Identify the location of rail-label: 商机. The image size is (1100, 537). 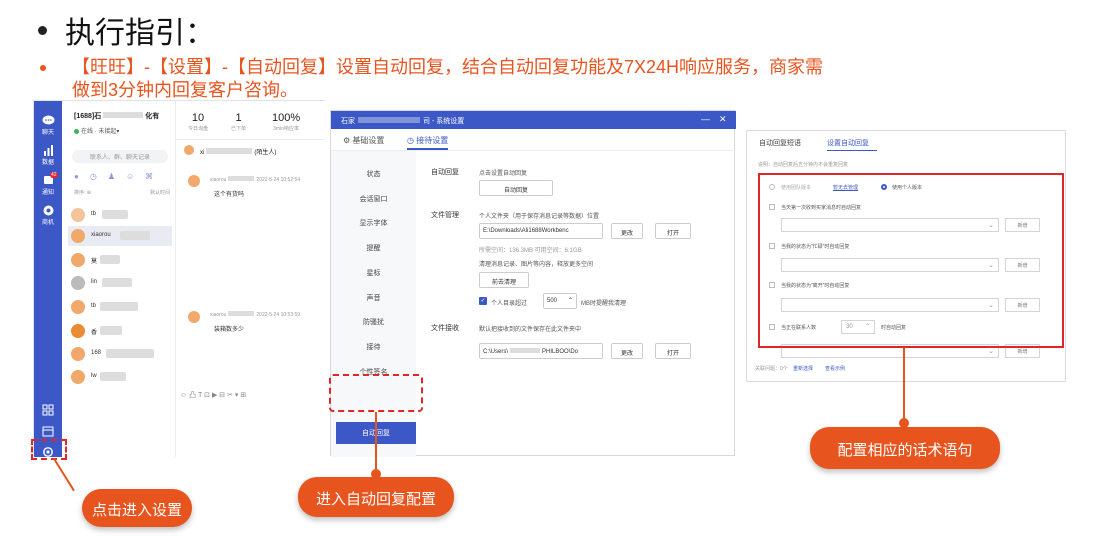
(47, 223).